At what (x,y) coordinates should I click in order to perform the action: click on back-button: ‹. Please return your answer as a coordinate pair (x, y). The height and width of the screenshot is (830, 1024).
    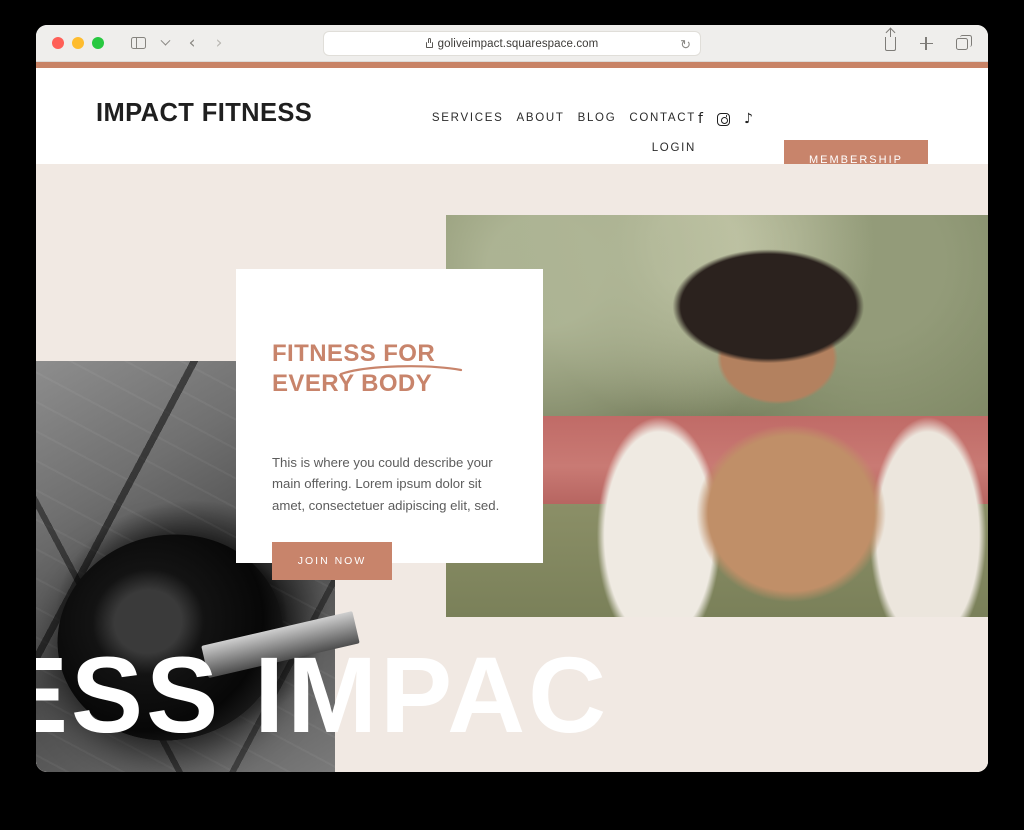
    Looking at the image, I should click on (192, 43).